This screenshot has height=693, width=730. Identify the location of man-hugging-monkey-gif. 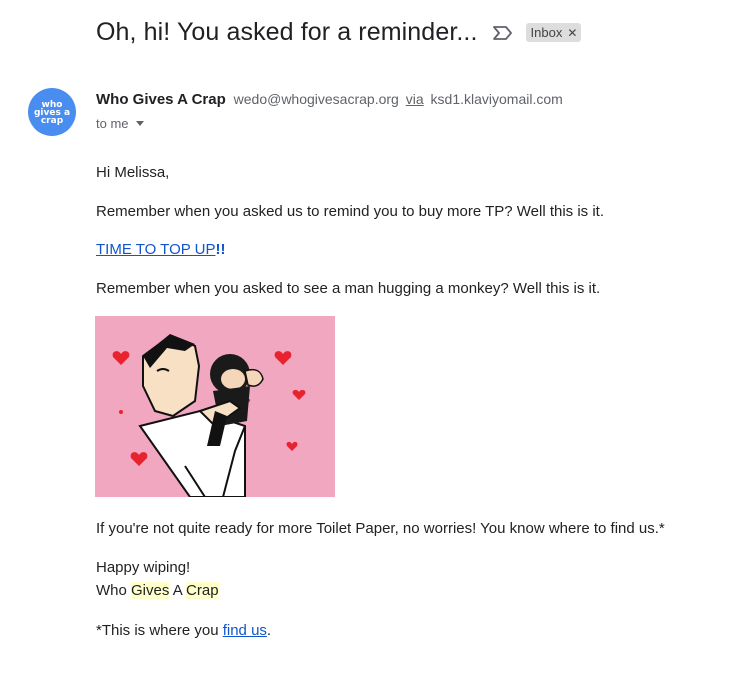
(215, 406).